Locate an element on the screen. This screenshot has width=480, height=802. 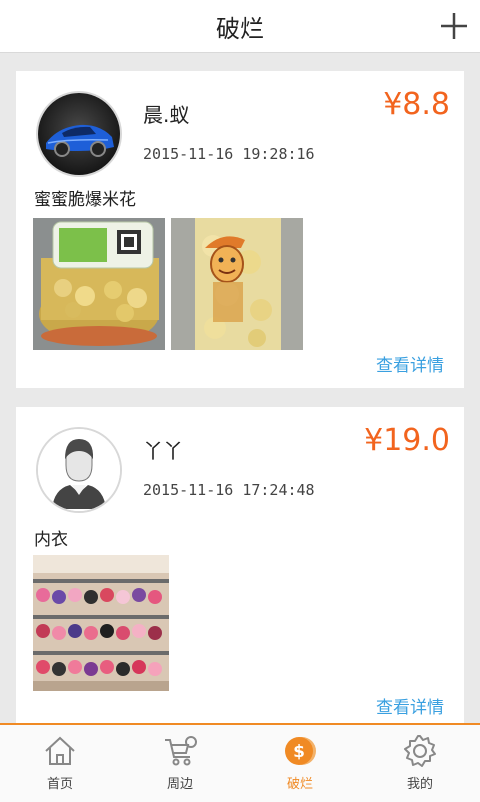
tab-home: 首页 is located at coordinates (60, 763).